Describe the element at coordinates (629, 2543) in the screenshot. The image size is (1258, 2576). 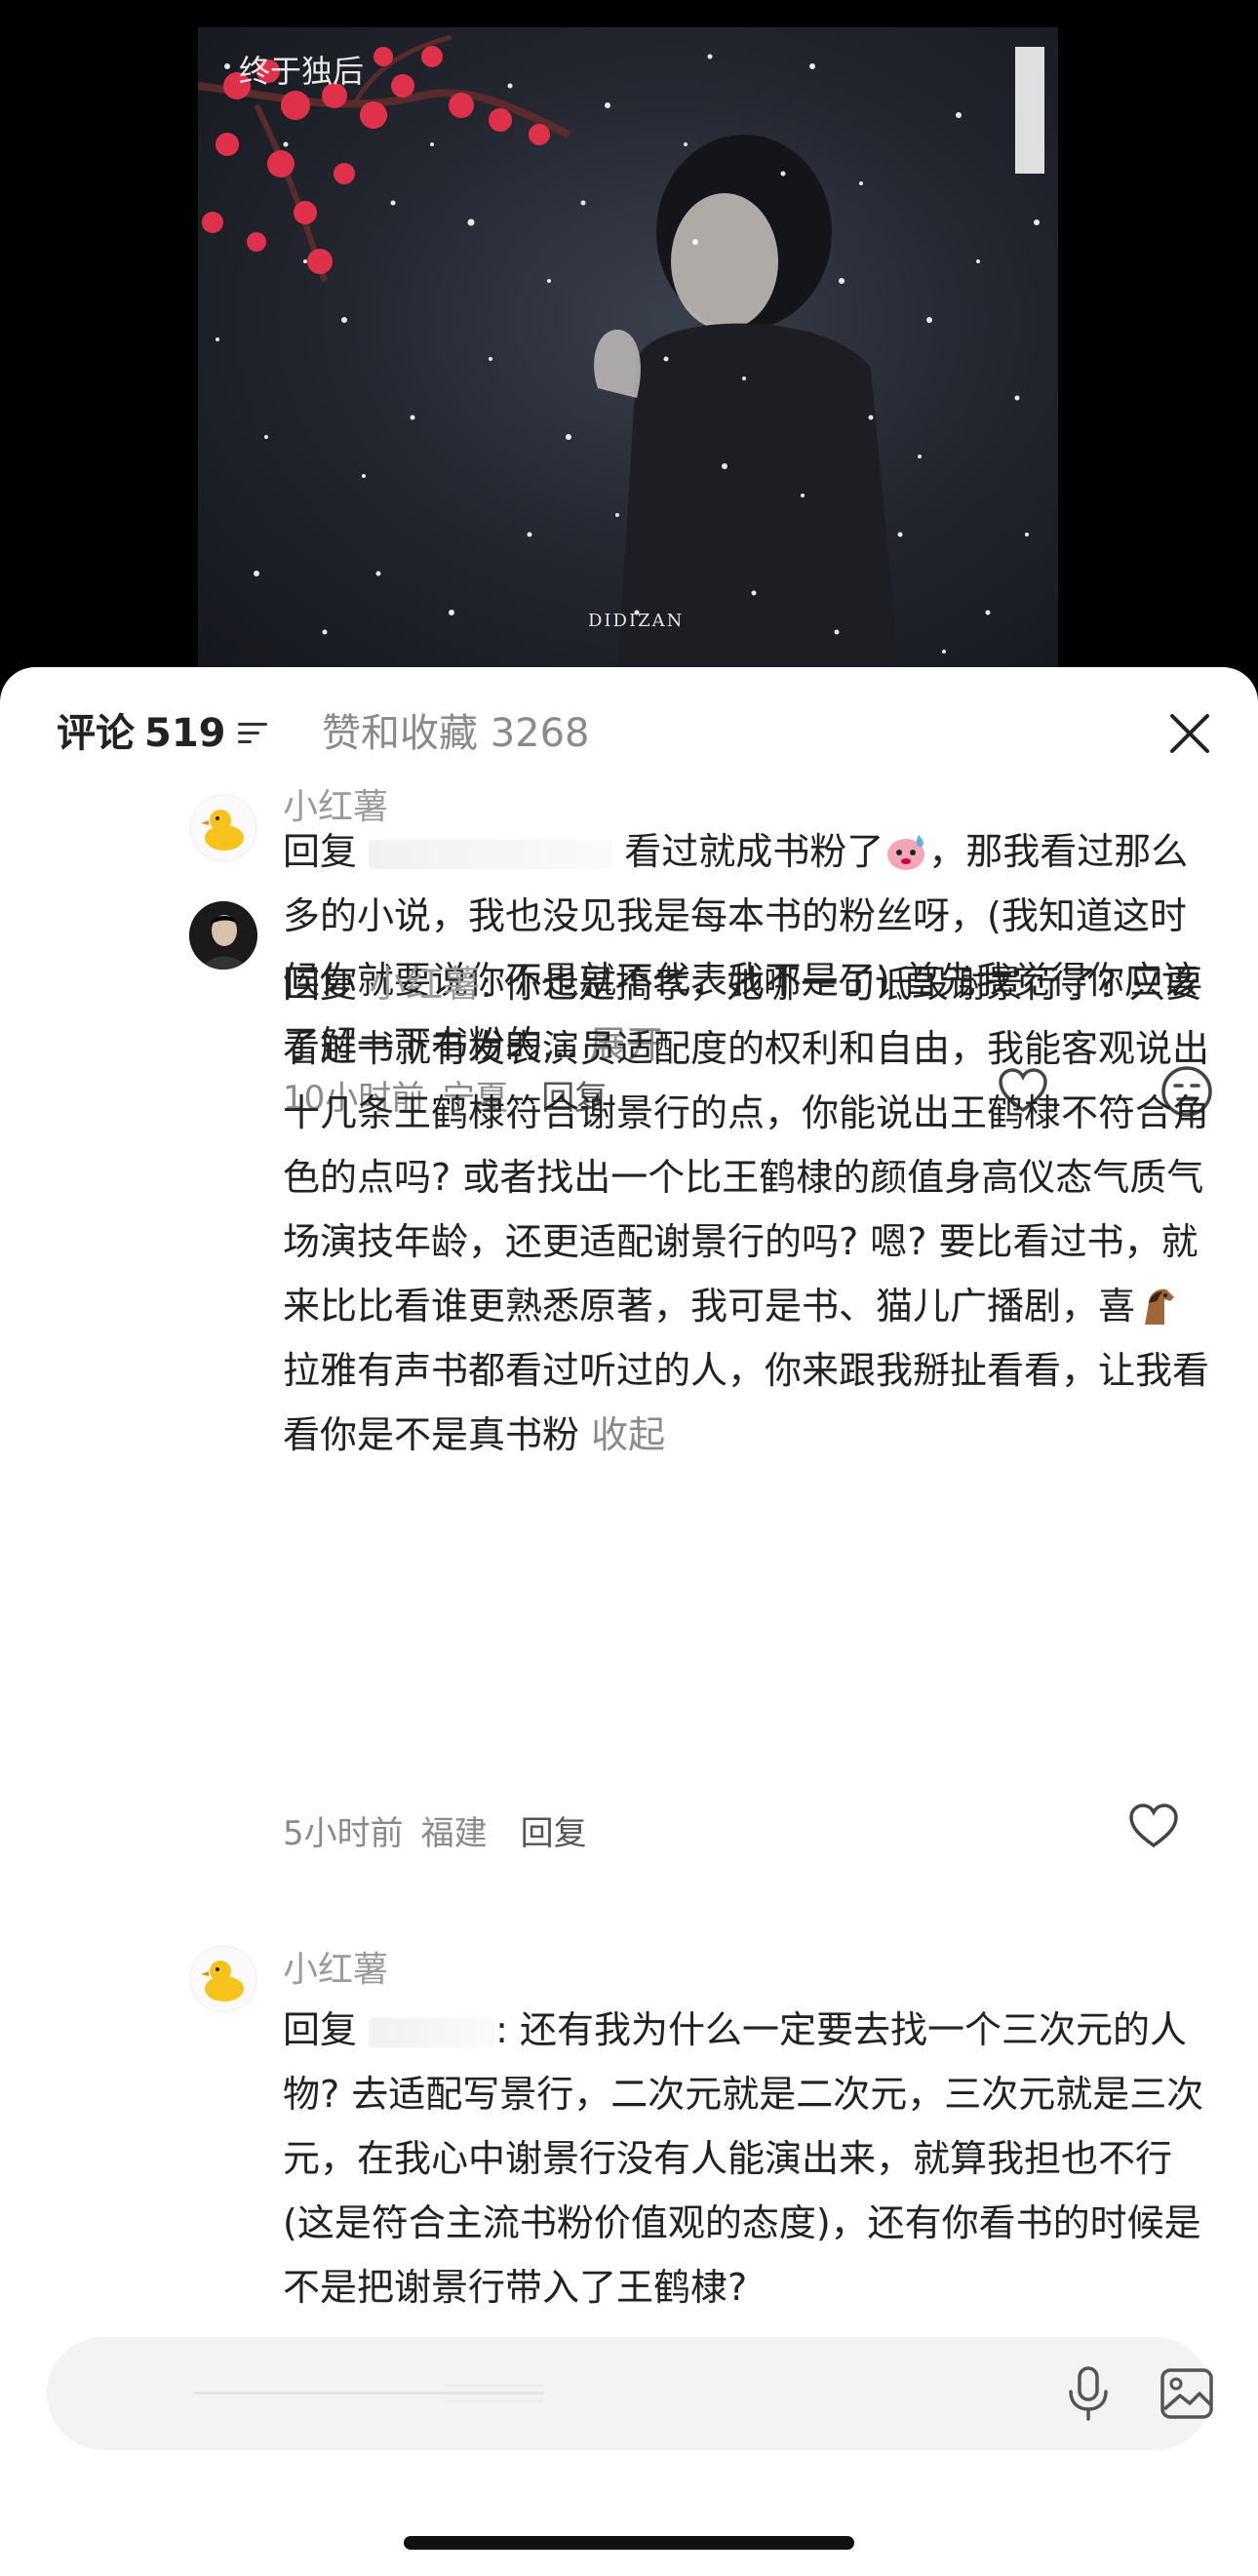
I see `home-indicator` at that location.